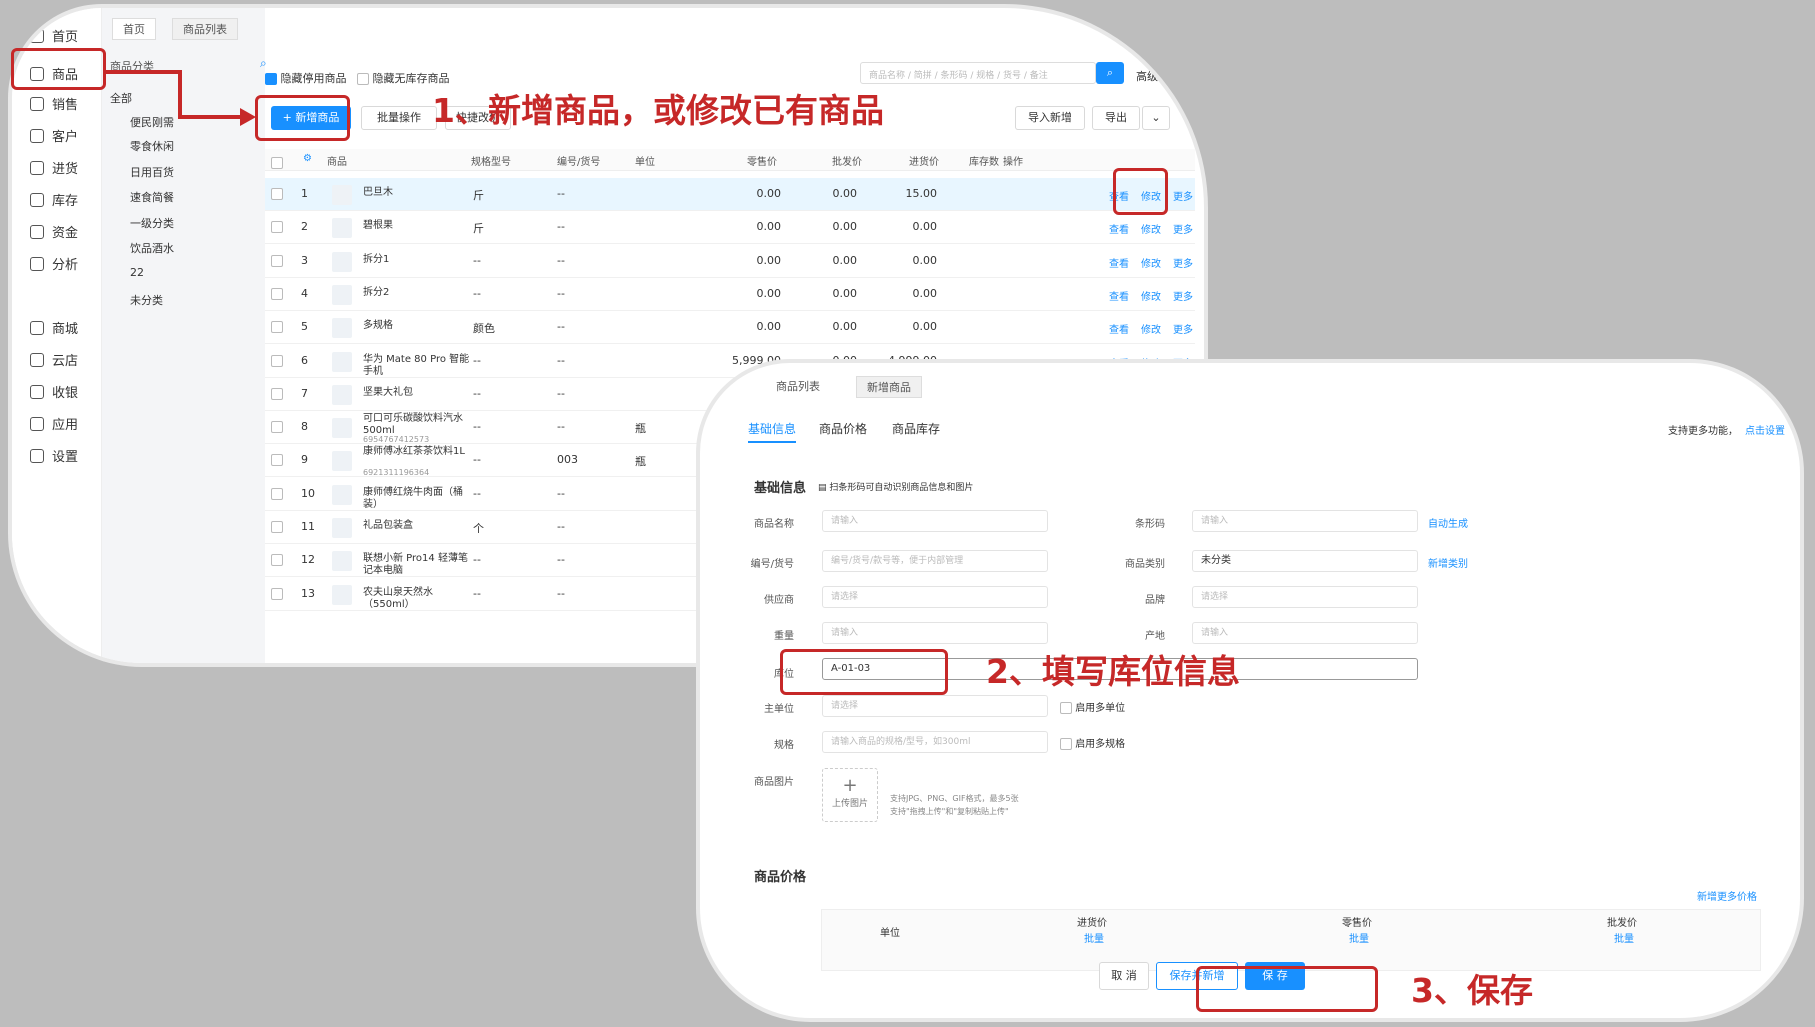 This screenshot has width=1815, height=1027. I want to click on step1-annotation: 1、新增商品，或修改已有商品, so click(658, 110).